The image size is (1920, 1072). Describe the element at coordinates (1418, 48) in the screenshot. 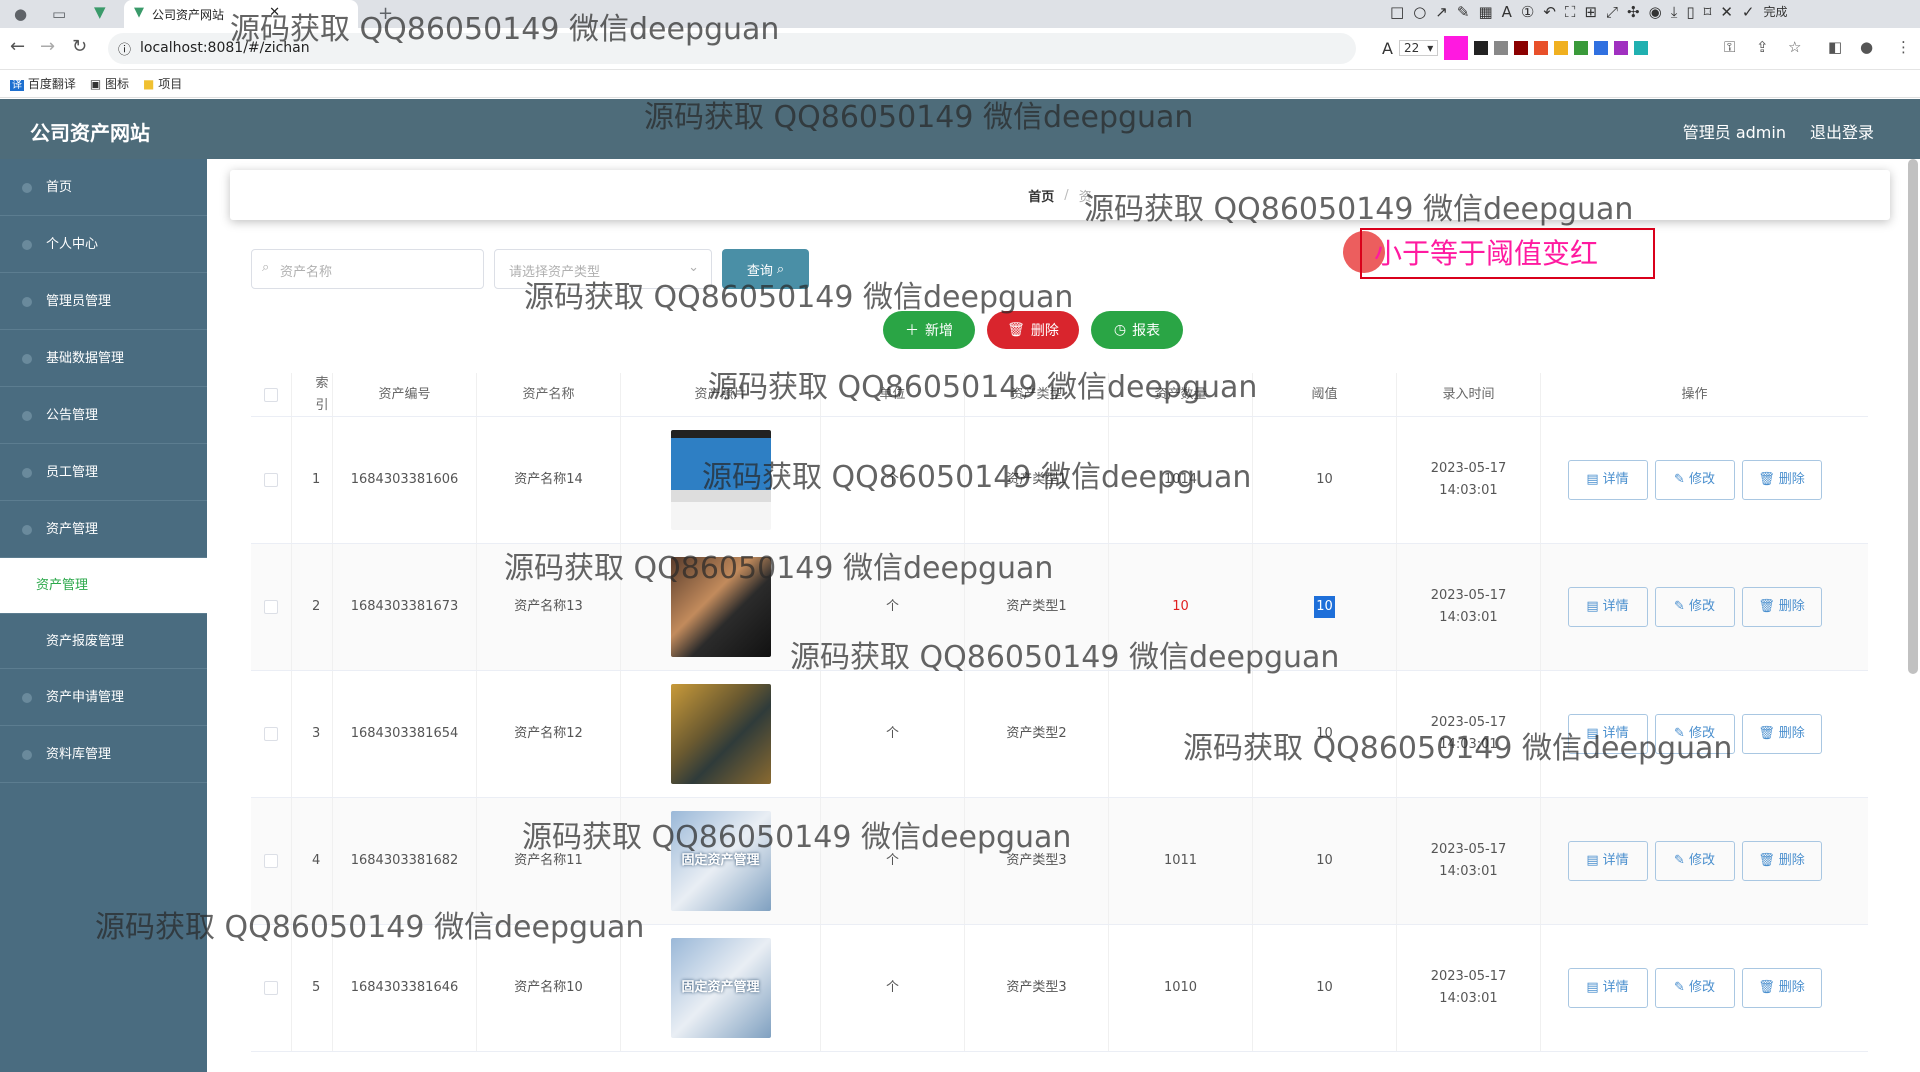

I see `font-size-select: 22 ▾` at that location.